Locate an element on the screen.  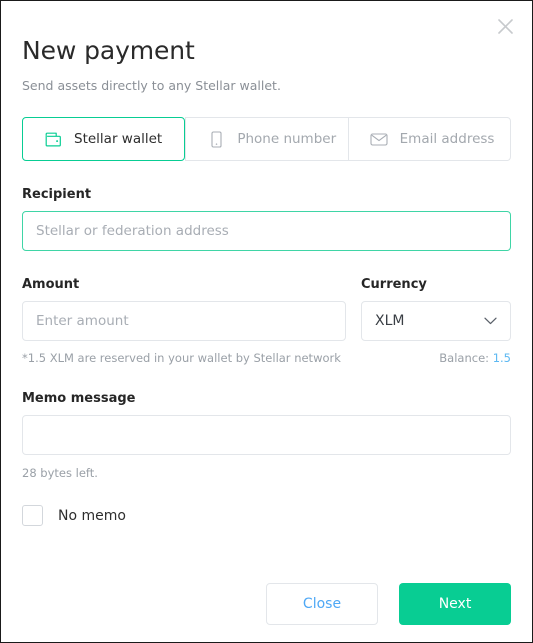
amount-input is located at coordinates (184, 321).